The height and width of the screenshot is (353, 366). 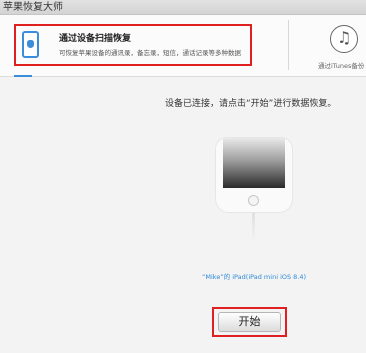 I want to click on start-button: 开始, so click(x=249, y=322).